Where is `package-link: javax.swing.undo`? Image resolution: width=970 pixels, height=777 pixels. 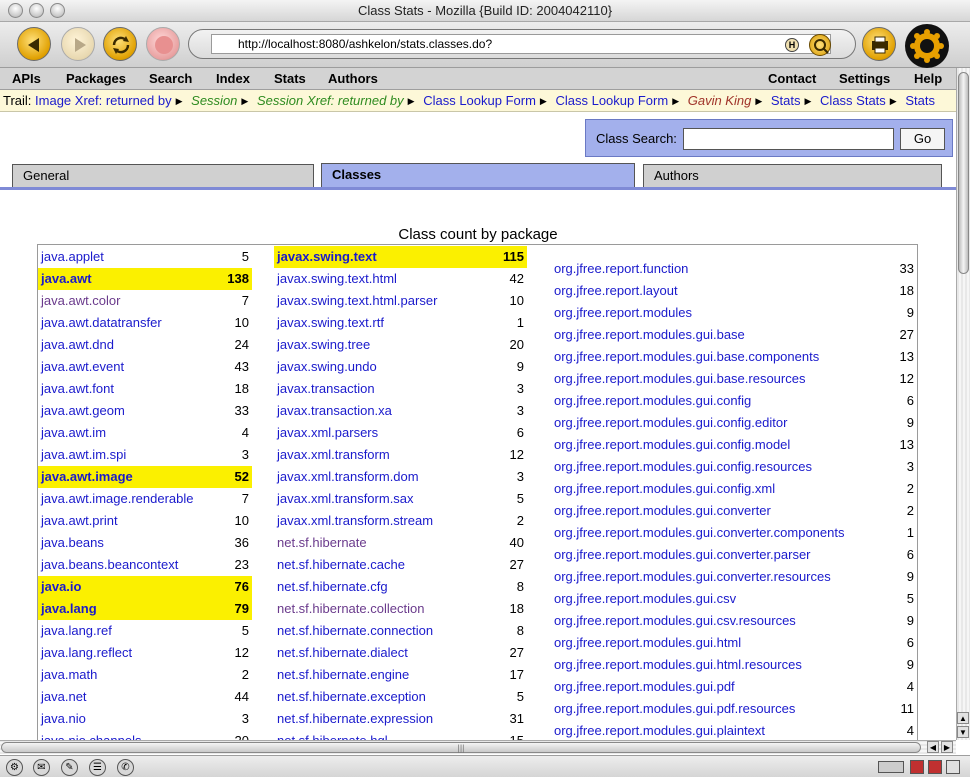
package-link: javax.swing.undo is located at coordinates (327, 367).